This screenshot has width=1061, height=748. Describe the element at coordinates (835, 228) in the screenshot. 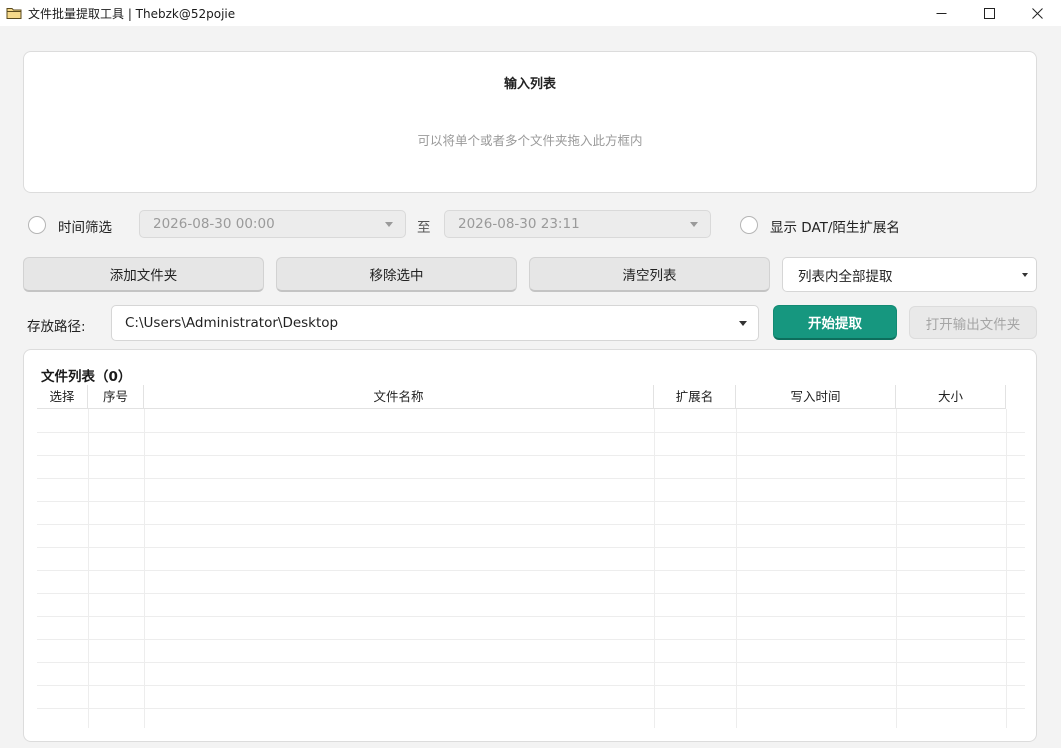

I see `show-ext-label: 显示 DAT/陌生扩展名` at that location.